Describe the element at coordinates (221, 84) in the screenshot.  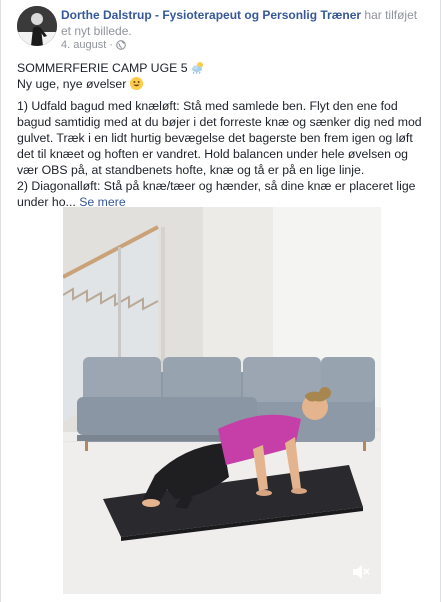
I see `post-subtitle-line: Ny uge, nye øvelser` at that location.